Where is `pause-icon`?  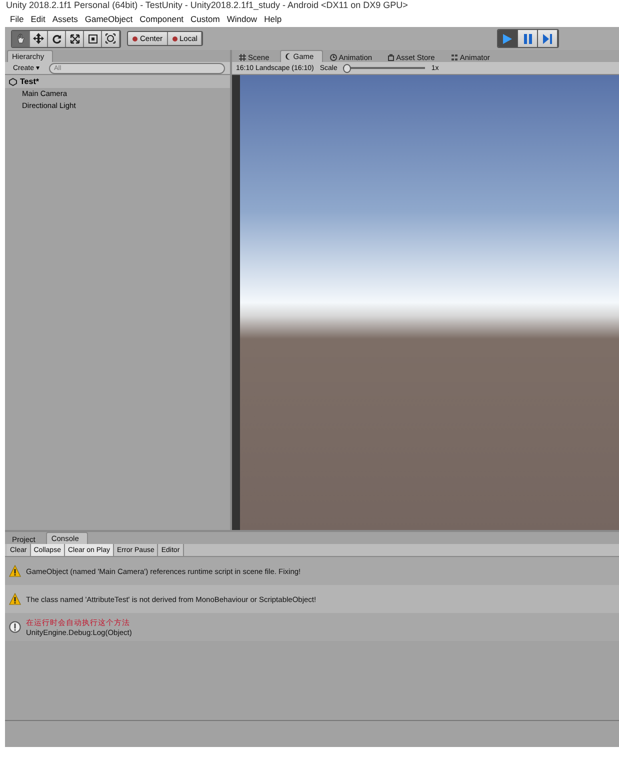
pause-icon is located at coordinates (528, 39).